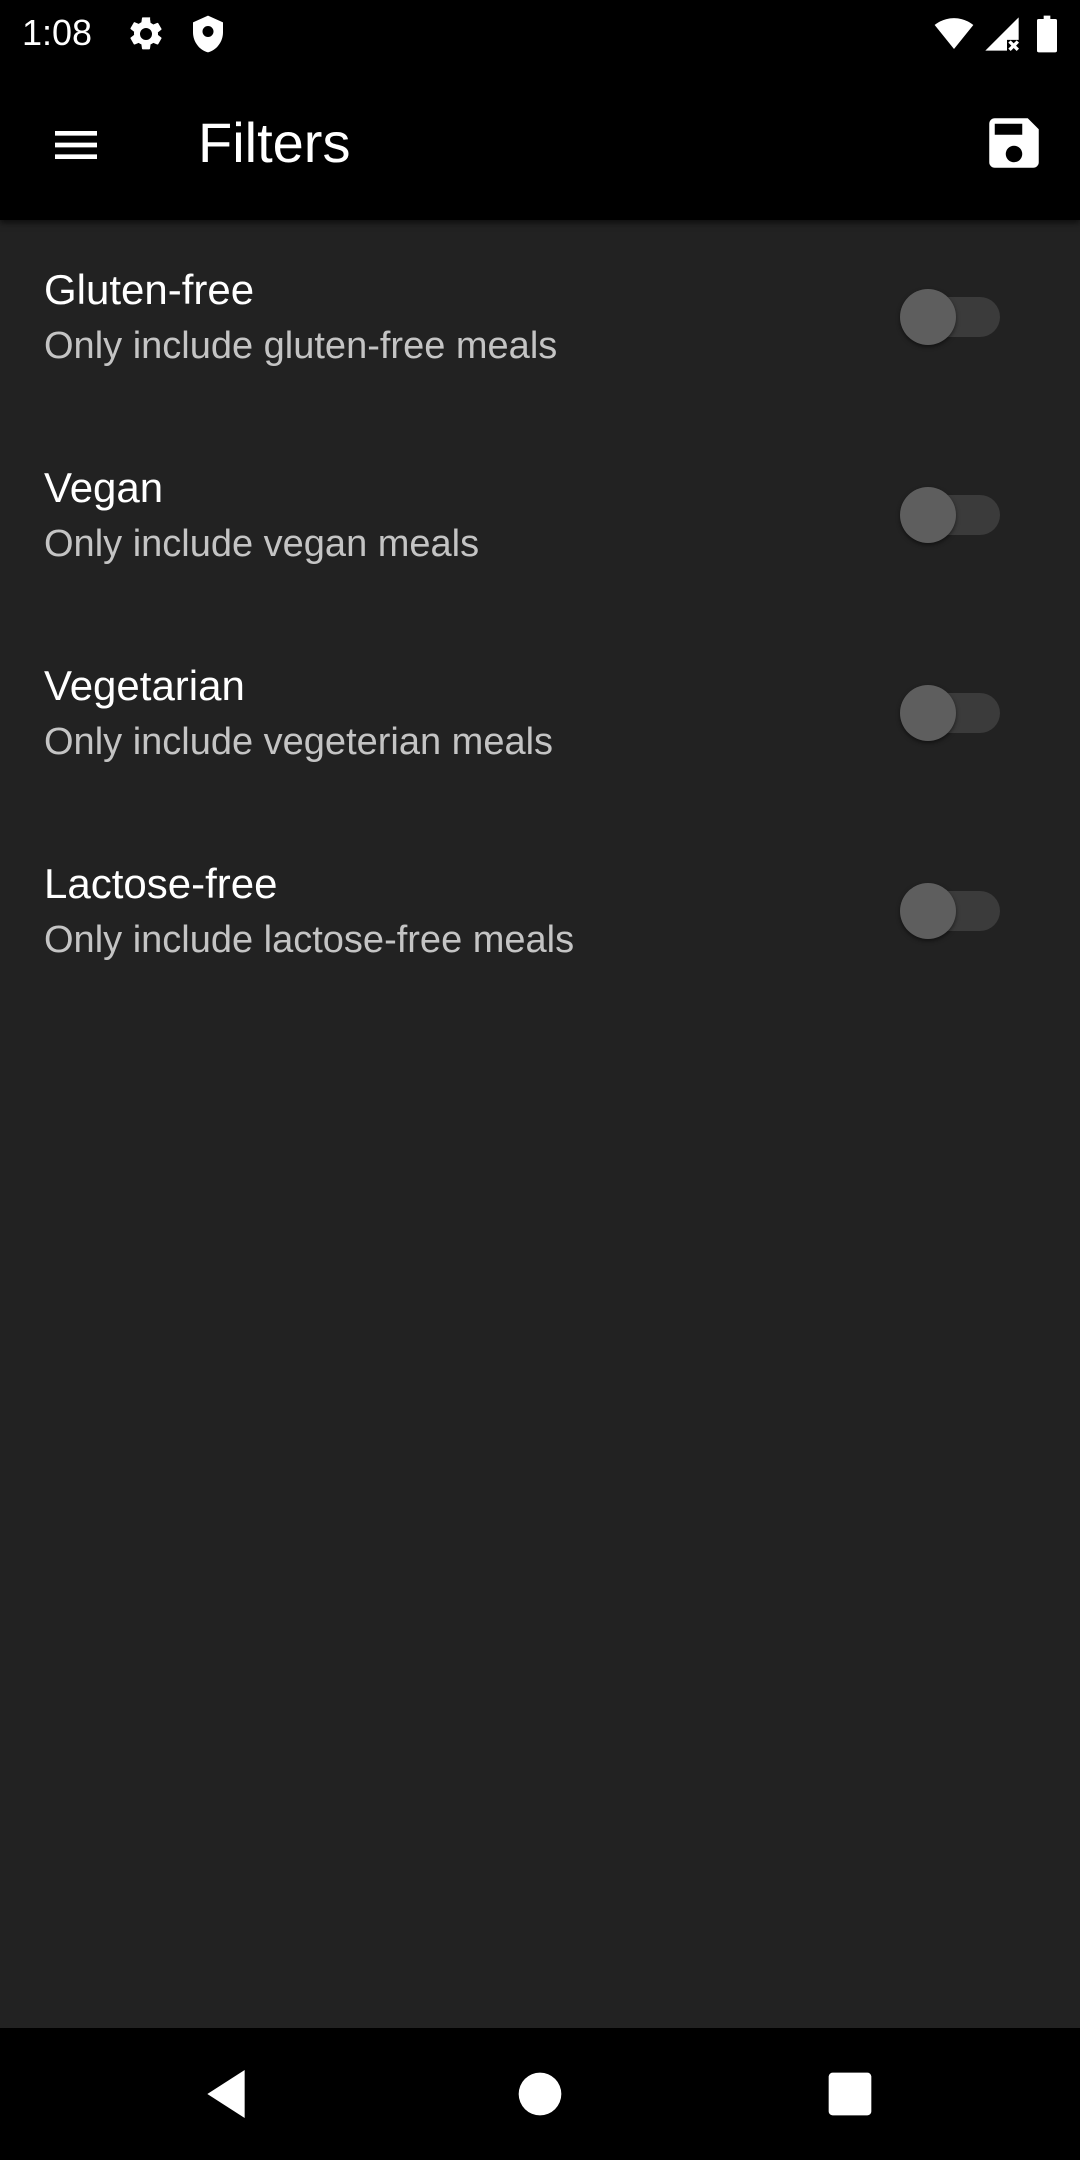 The width and height of the screenshot is (1080, 2160). I want to click on menu-button, so click(76, 145).